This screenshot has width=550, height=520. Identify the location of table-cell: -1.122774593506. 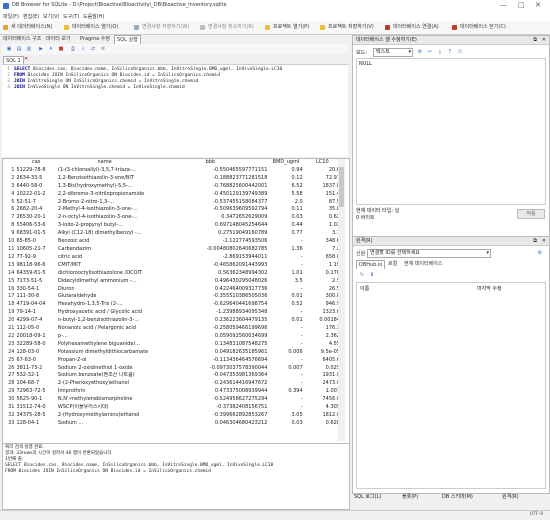
(210, 242).